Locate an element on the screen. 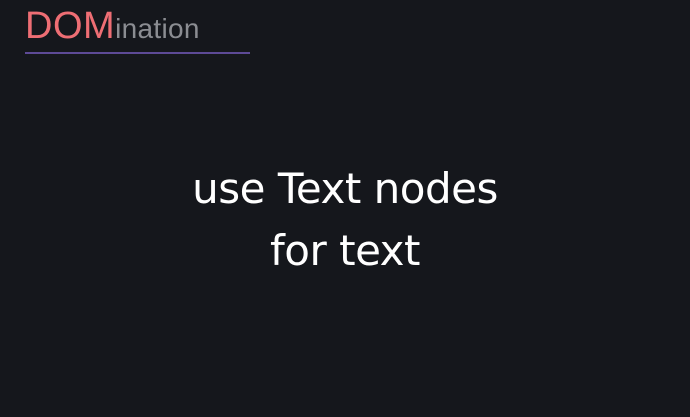 This screenshot has width=690, height=417. logo-ination-text: ination is located at coordinates (157, 28).